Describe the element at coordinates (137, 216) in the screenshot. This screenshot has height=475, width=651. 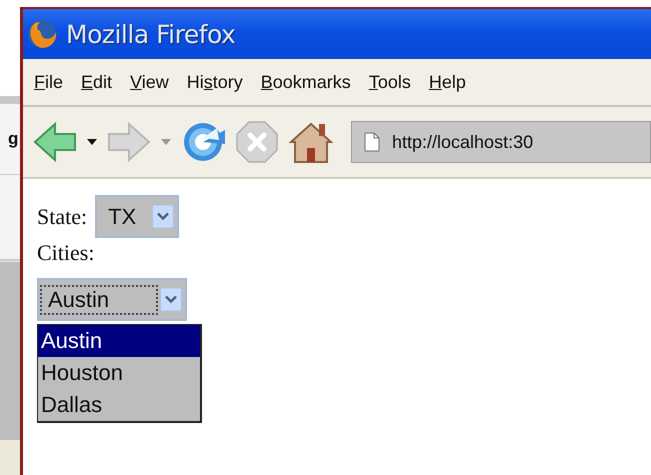
I see `state-dropdown: TX` at that location.